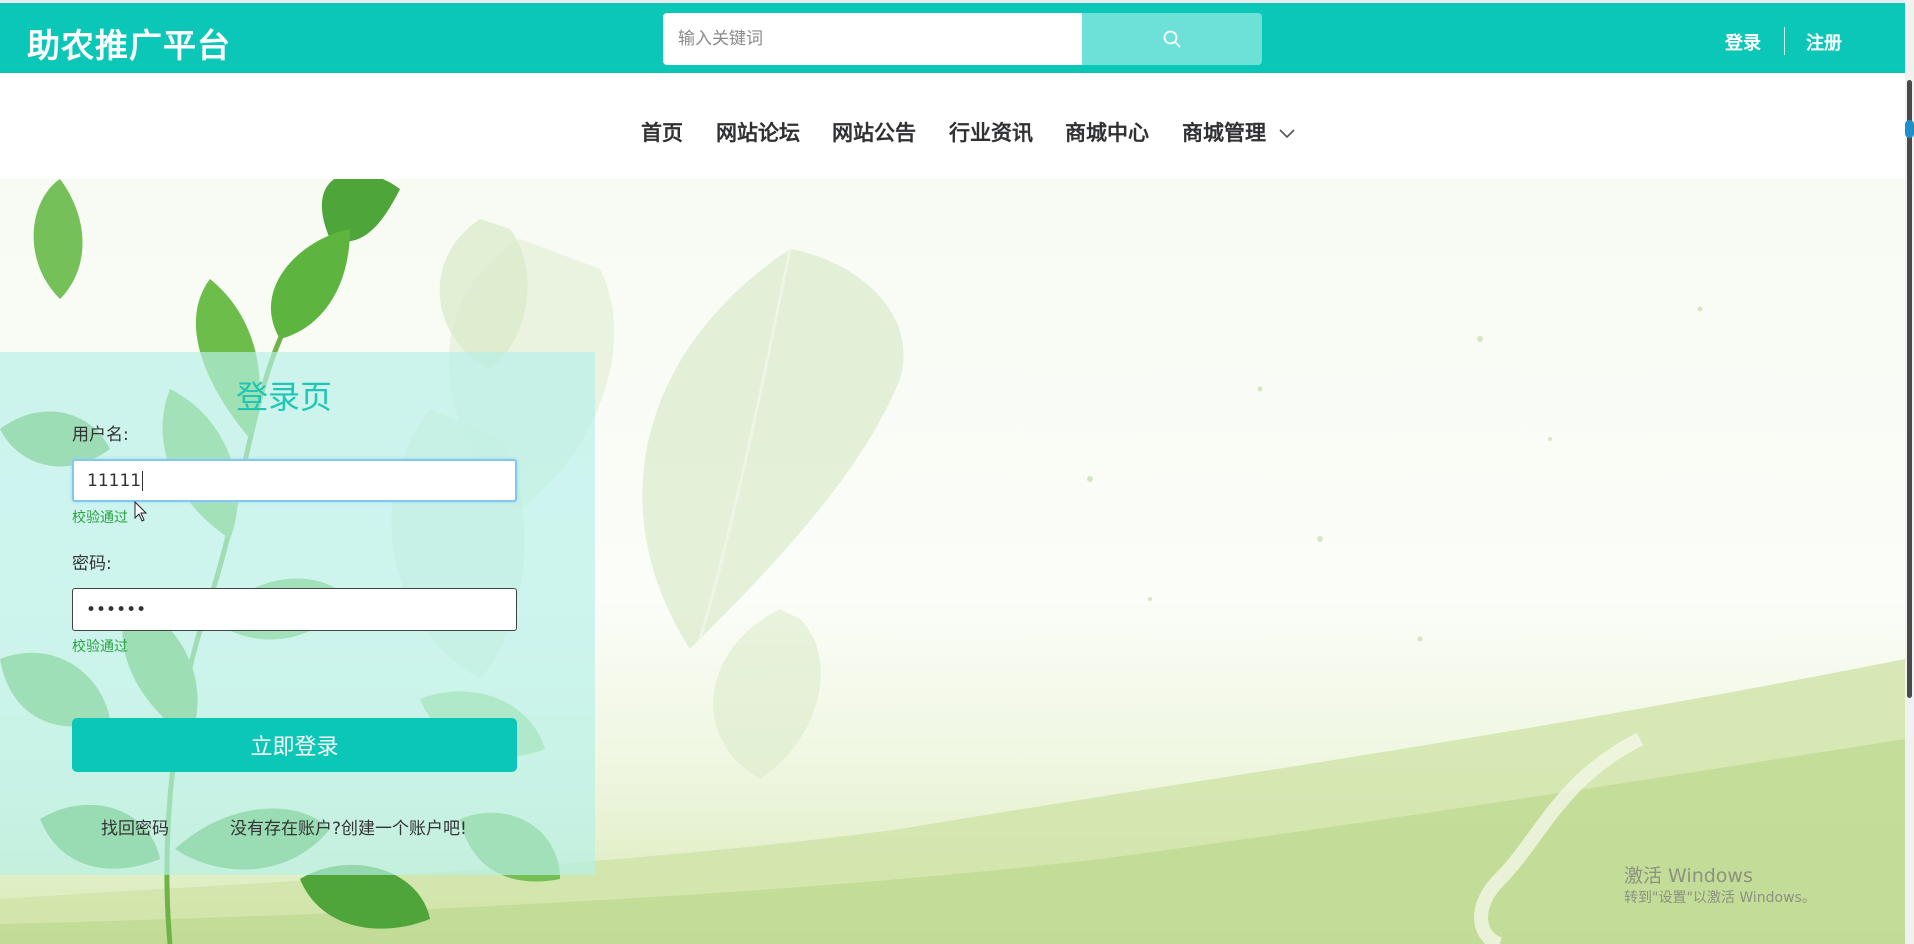  I want to click on username-validation-message: 校验通过, so click(100, 518).